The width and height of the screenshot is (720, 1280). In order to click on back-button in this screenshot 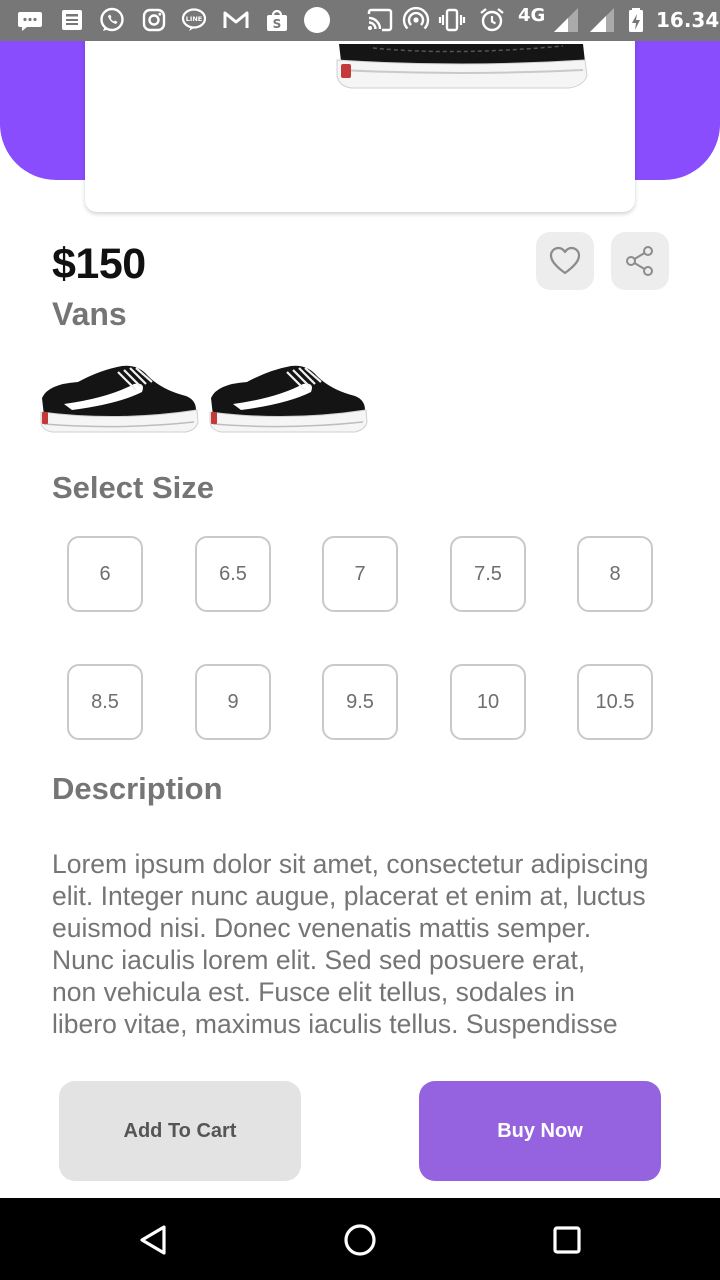, I will do `click(154, 1240)`.